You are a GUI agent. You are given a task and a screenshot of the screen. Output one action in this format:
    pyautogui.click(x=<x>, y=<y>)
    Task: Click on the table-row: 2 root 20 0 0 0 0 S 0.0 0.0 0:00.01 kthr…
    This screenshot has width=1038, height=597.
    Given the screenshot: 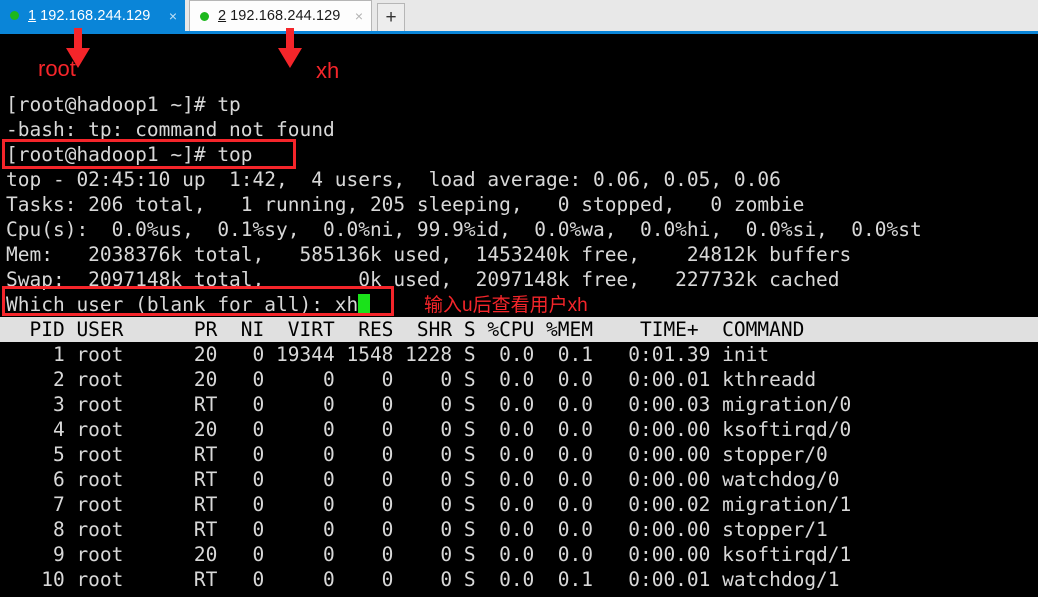 What is the action you would take?
    pyautogui.click(x=411, y=379)
    